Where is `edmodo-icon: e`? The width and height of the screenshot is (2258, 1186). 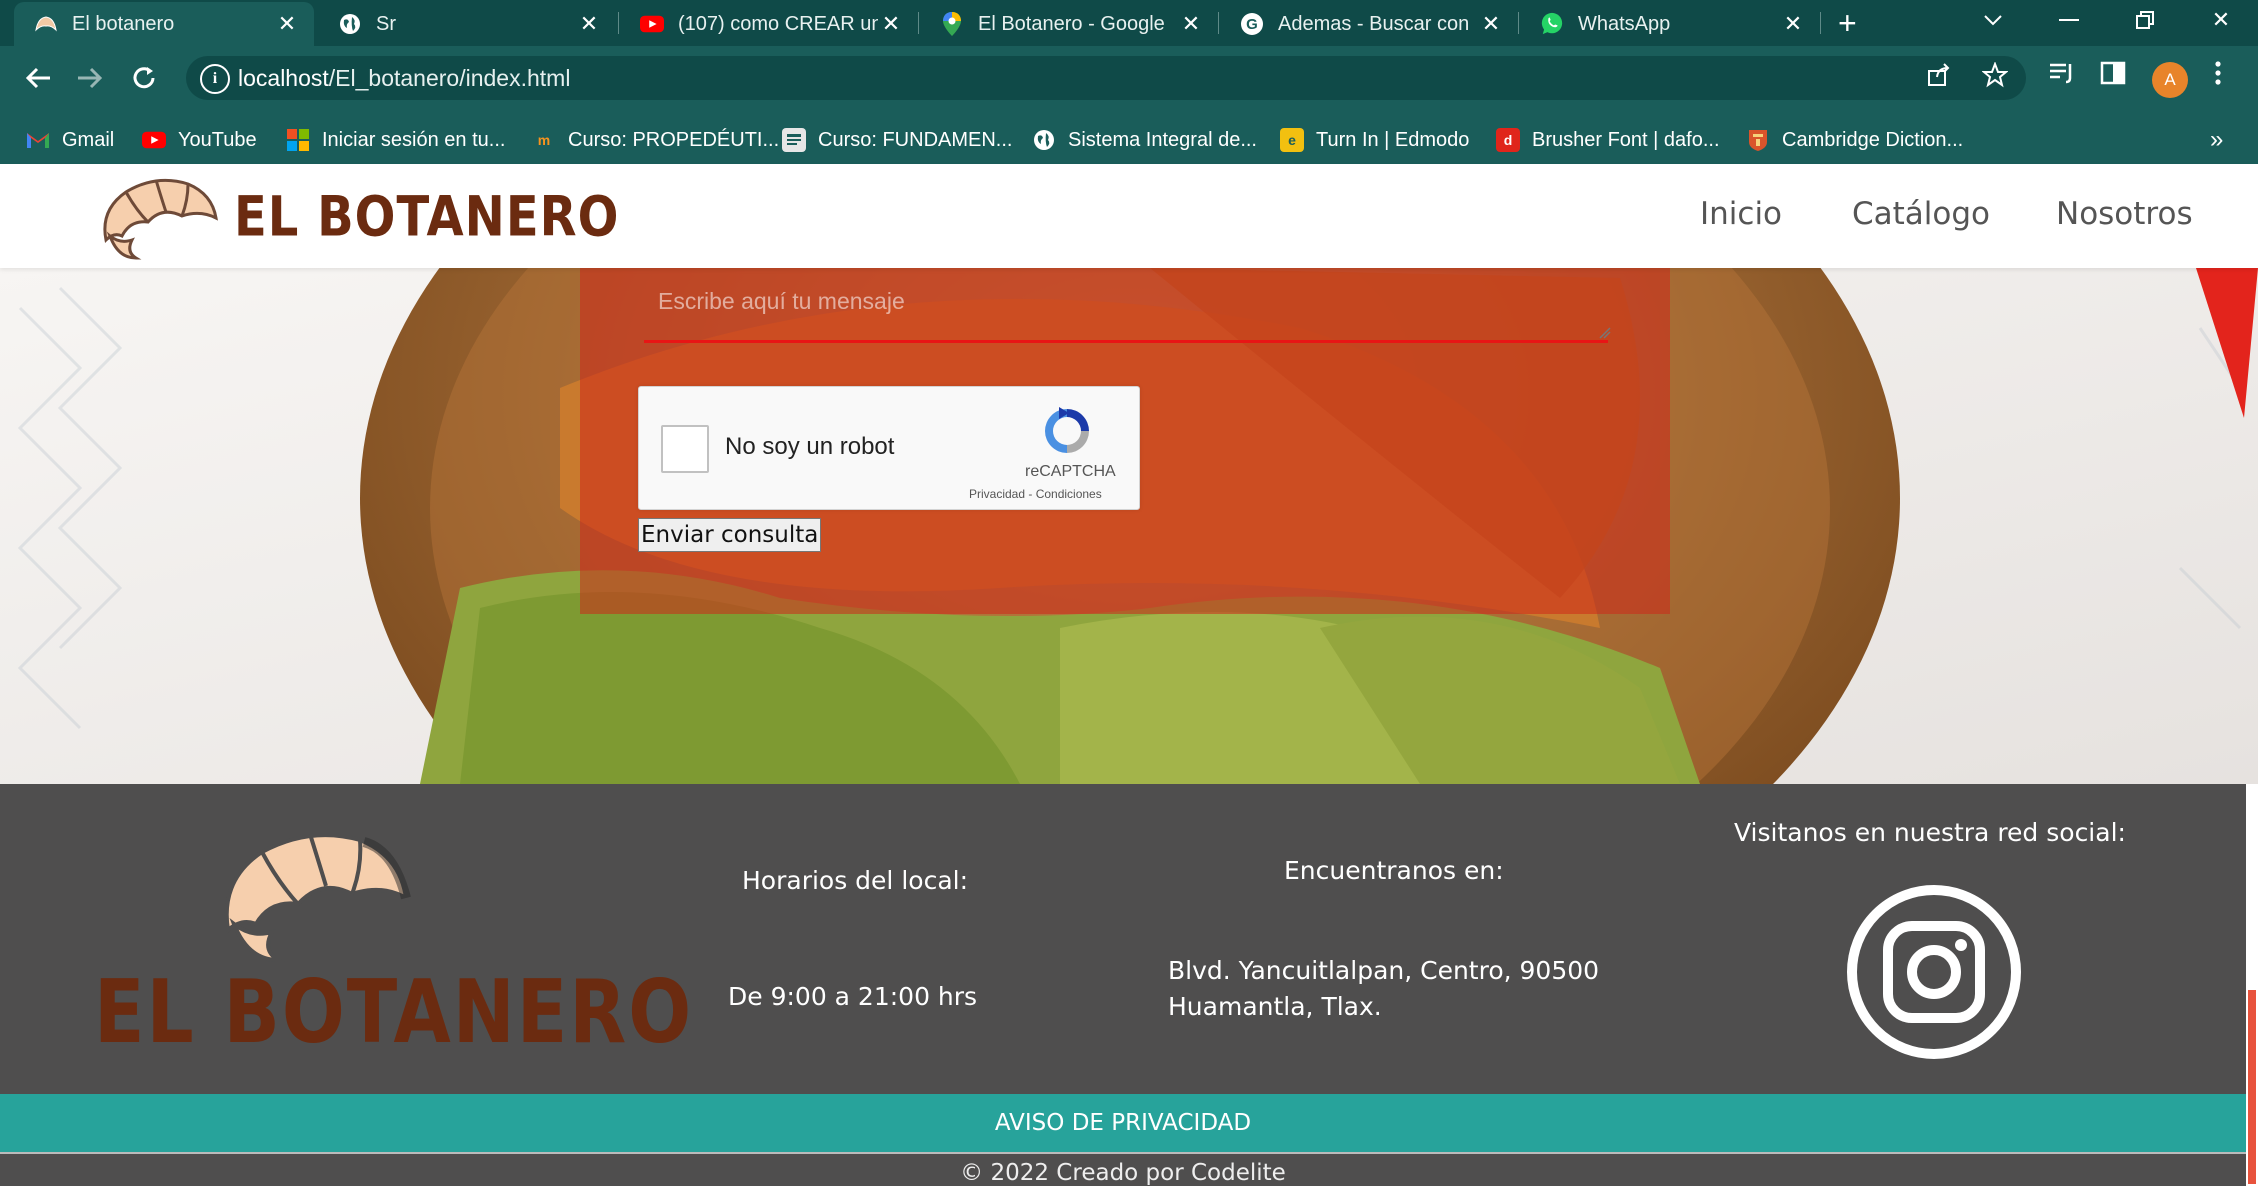 edmodo-icon: e is located at coordinates (1292, 140).